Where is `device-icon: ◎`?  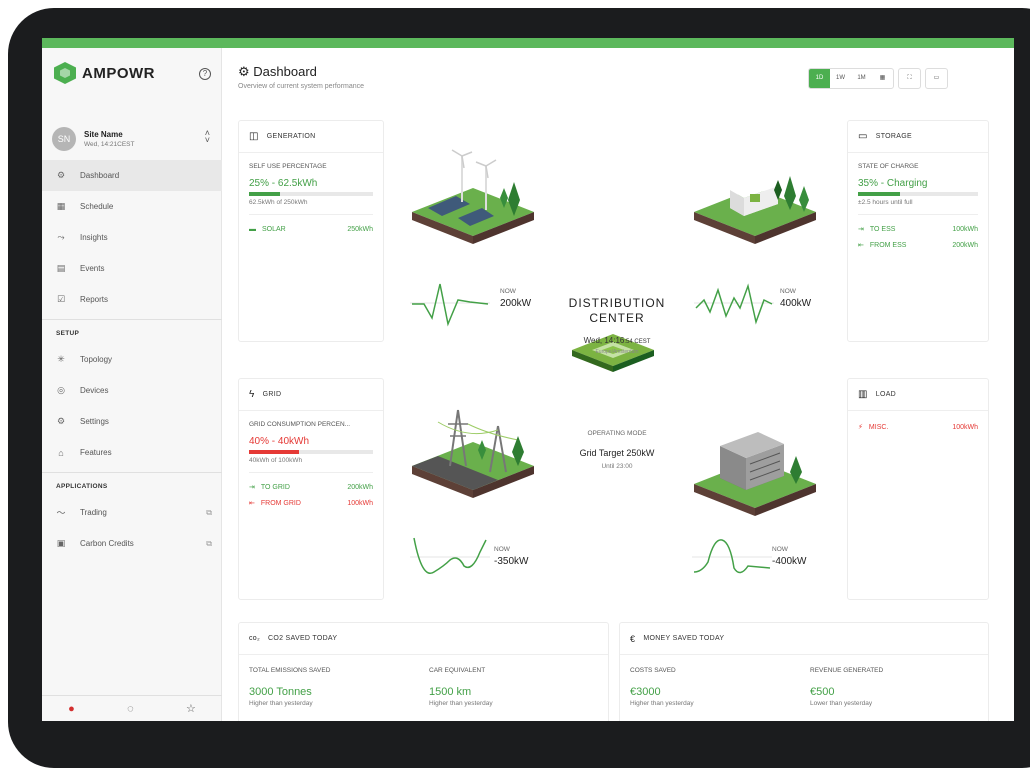
device-icon: ◎ is located at coordinates (61, 390).